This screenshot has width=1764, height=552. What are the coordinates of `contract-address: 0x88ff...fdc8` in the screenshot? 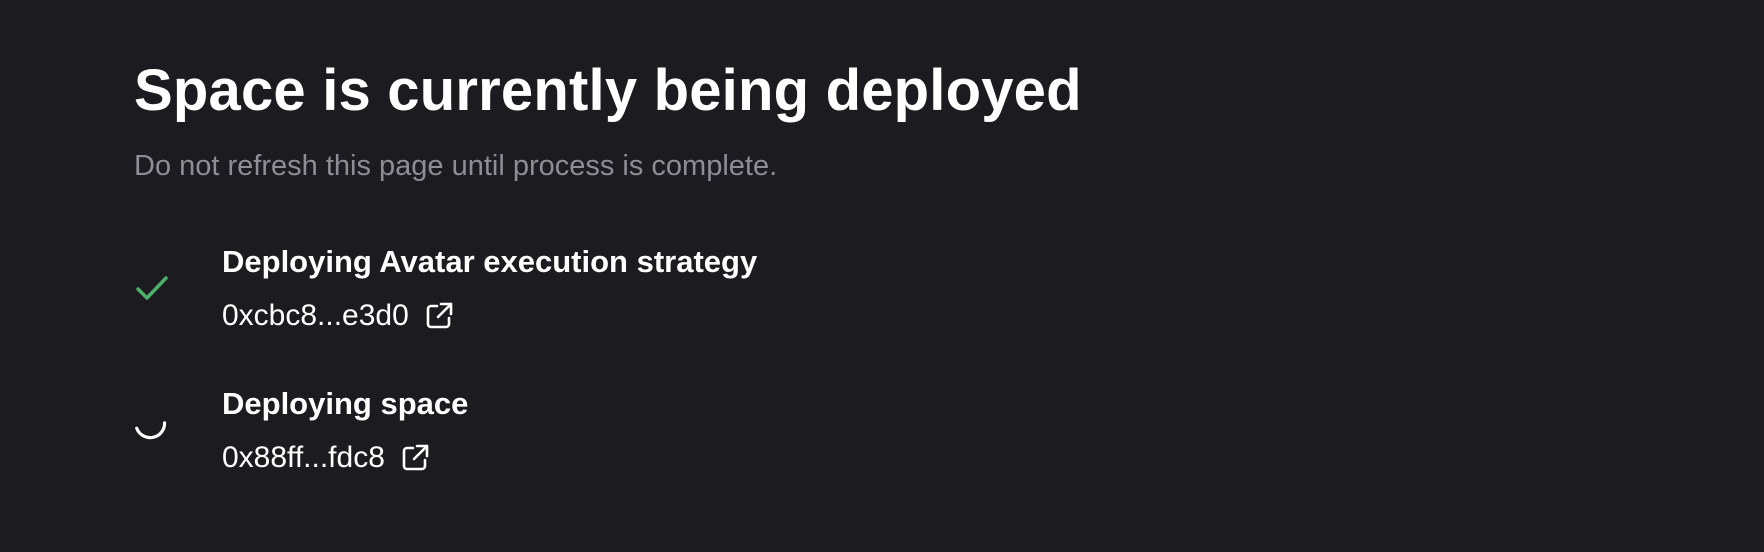 It's located at (303, 458).